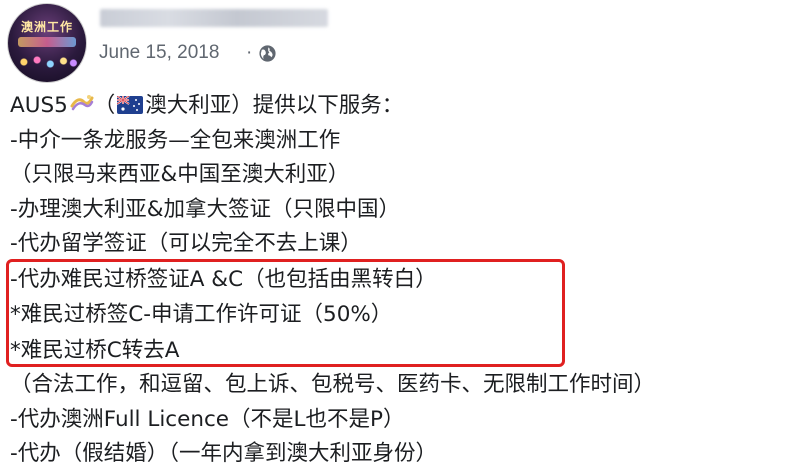 Image resolution: width=787 pixels, height=475 pixels. Describe the element at coordinates (333, 384) in the screenshot. I see `post-line-9: （合法工作，和逗留、包上诉、包税号、医药卡、无限制工作时间）` at that location.